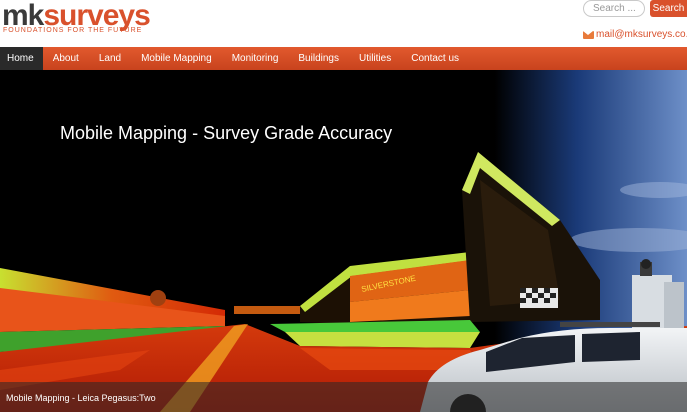 The height and width of the screenshot is (412, 687). I want to click on gps-antenna, so click(646, 264).